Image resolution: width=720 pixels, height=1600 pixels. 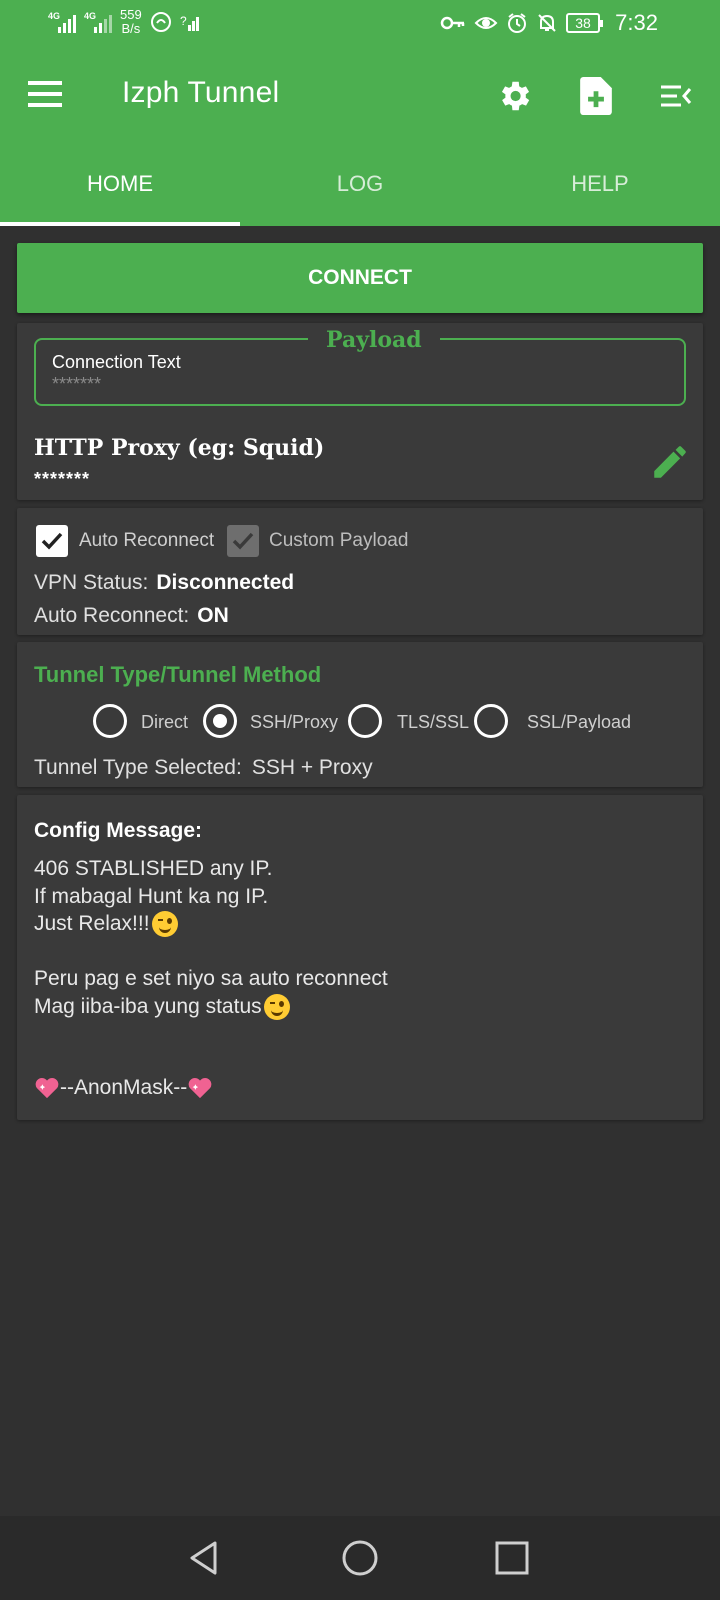 I want to click on tab-log: LOG, so click(x=360, y=184).